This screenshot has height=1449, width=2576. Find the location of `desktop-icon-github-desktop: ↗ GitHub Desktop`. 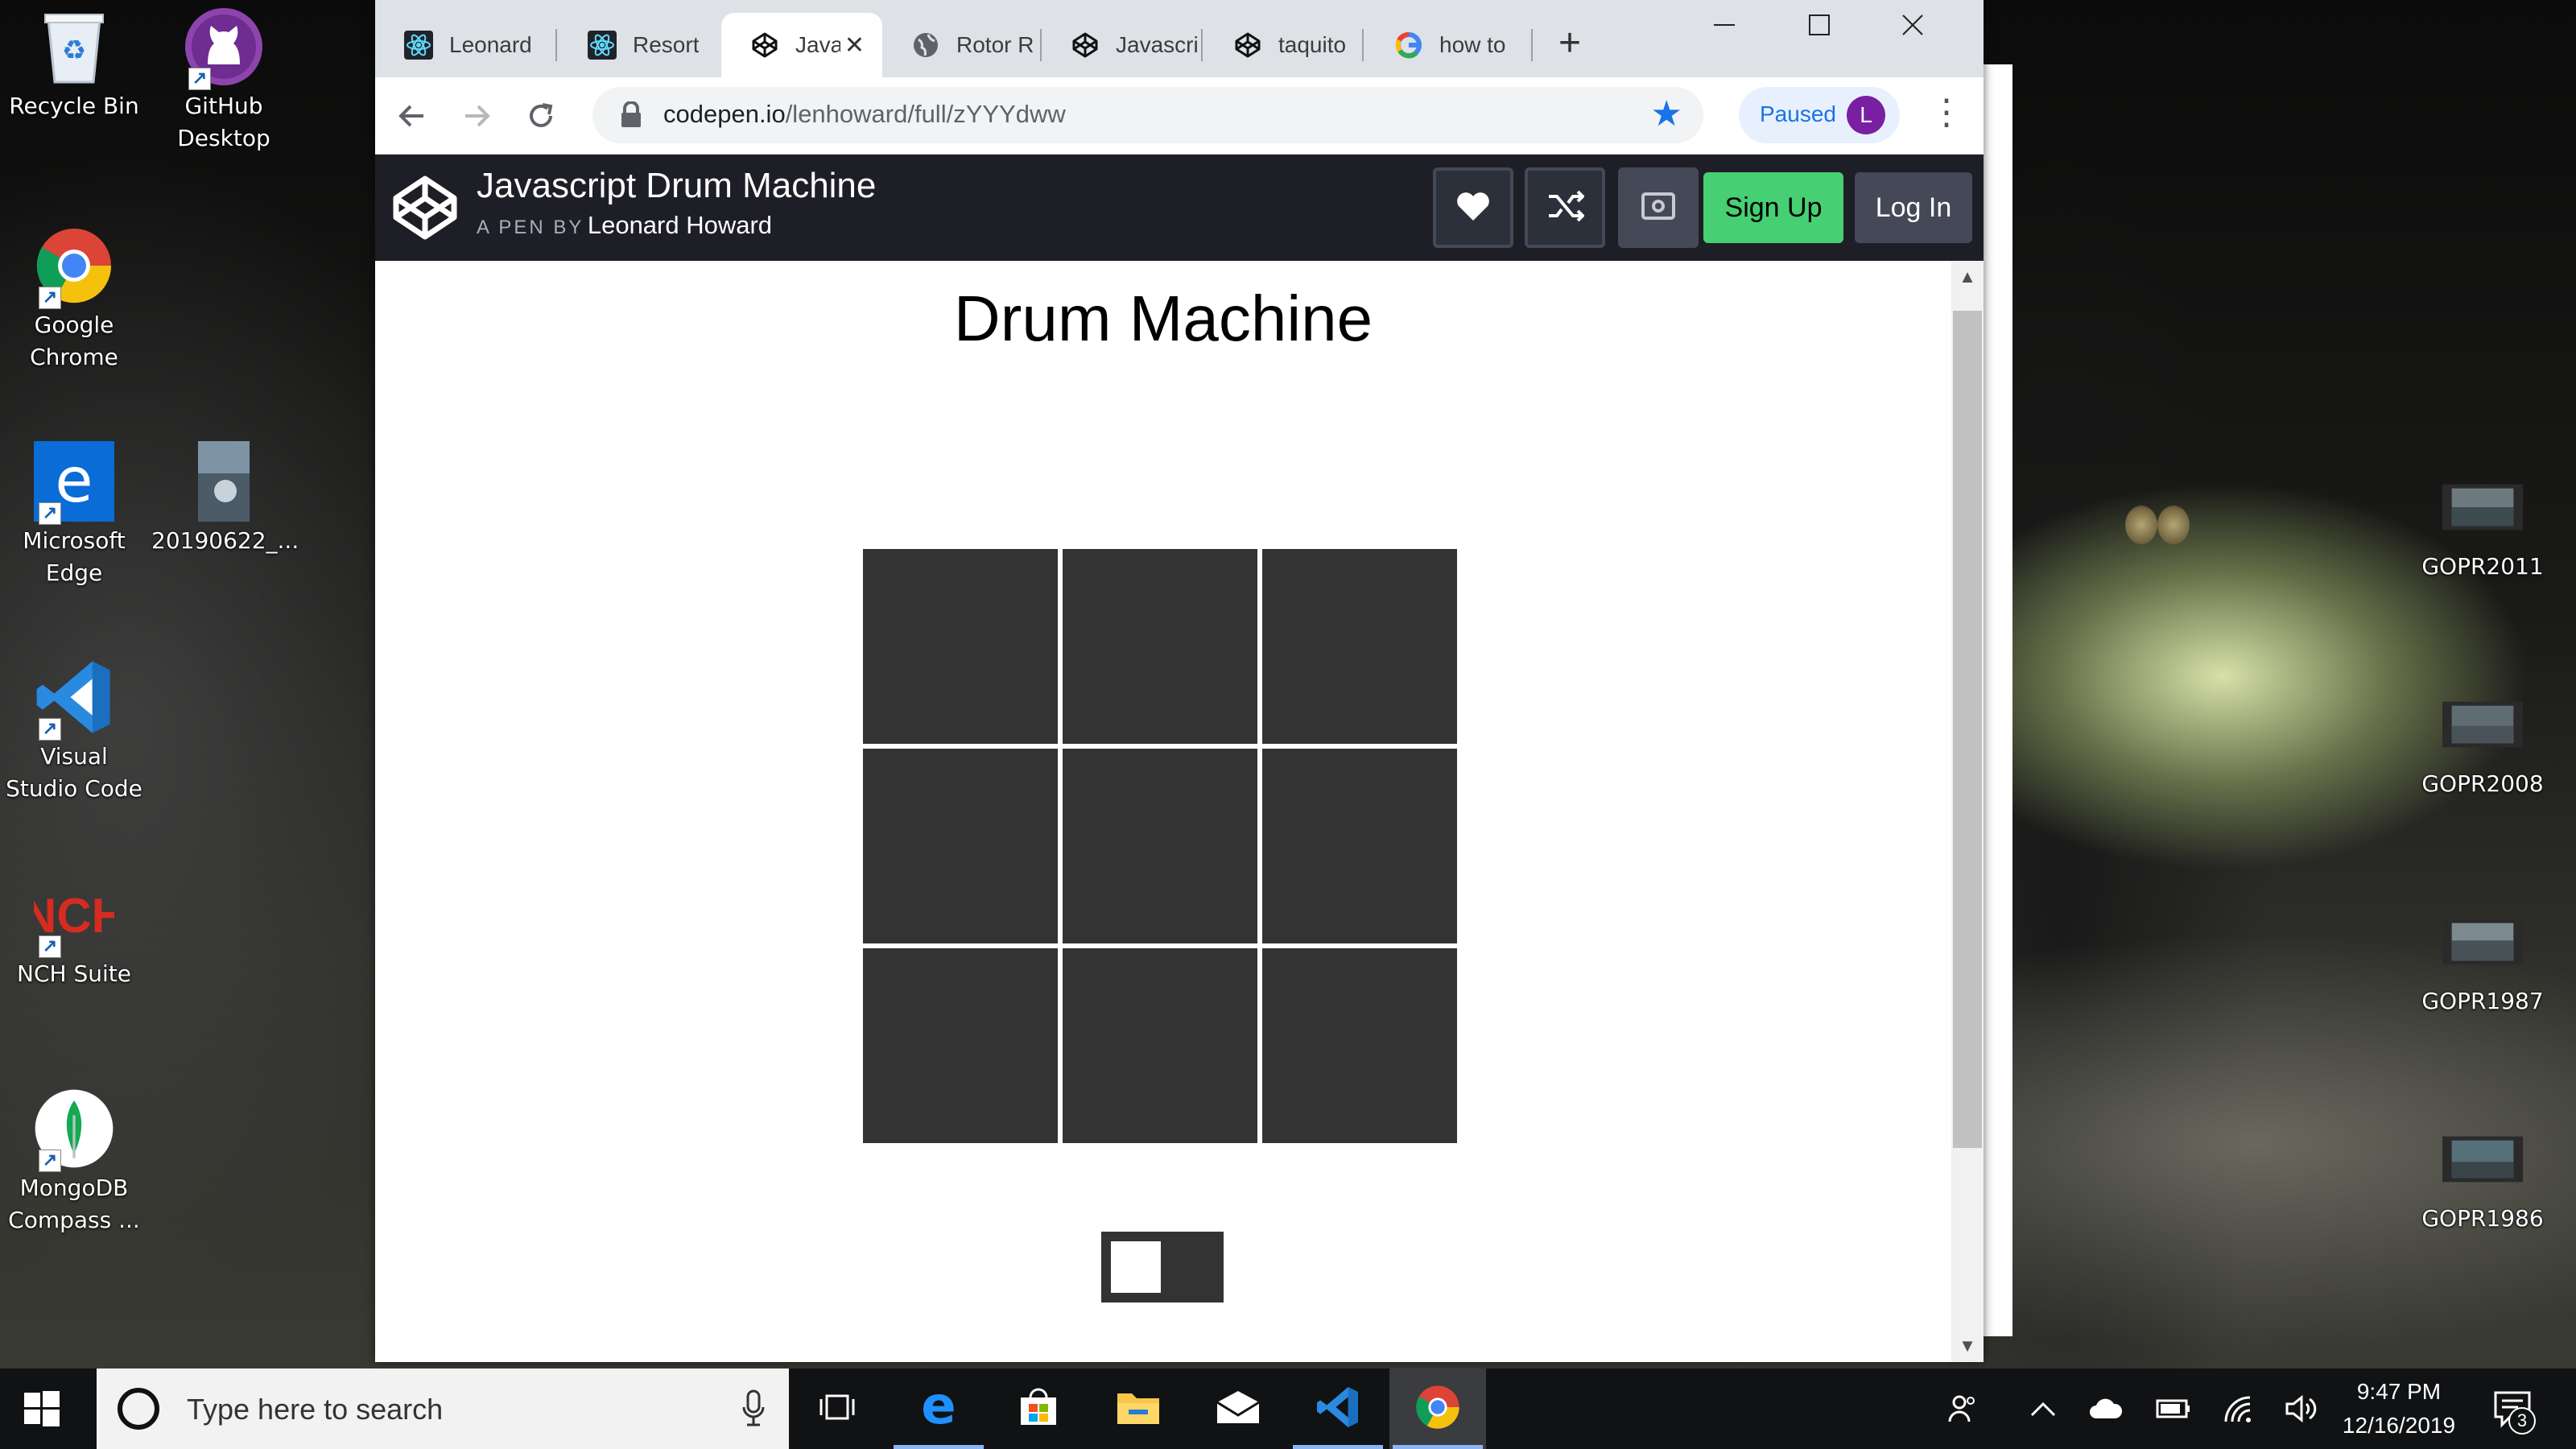

desktop-icon-github-desktop: ↗ GitHub Desktop is located at coordinates (223, 80).